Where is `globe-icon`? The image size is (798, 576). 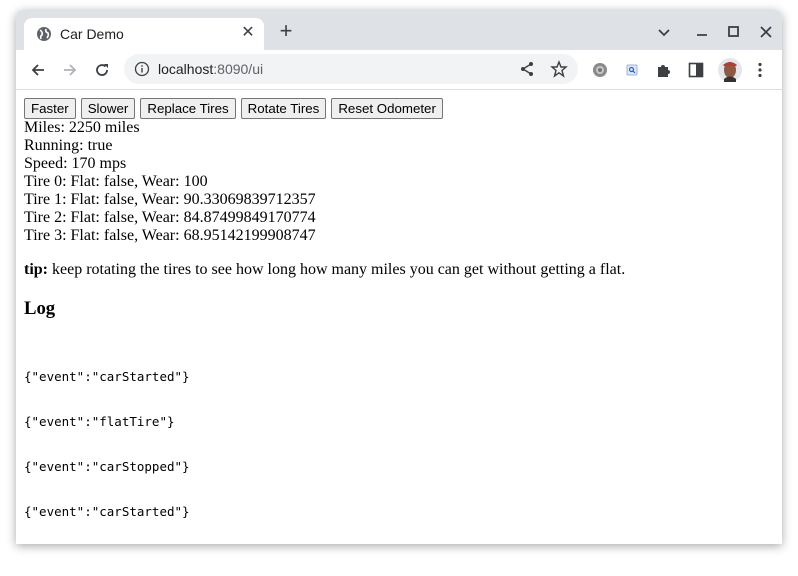 globe-icon is located at coordinates (44, 34).